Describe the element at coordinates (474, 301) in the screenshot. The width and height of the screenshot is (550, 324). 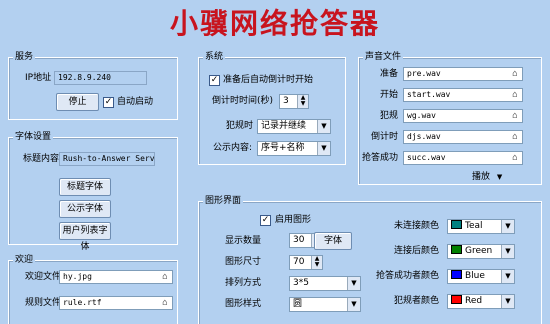
I see `color-name: Red` at that location.